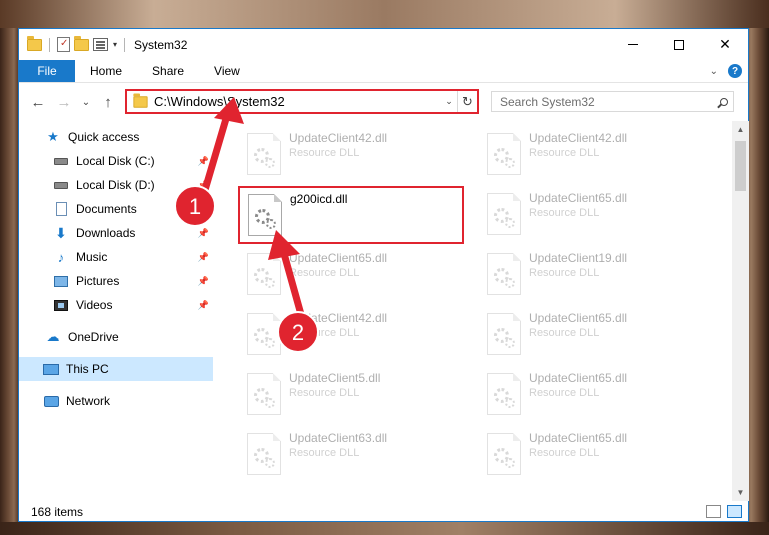  Describe the element at coordinates (57, 511) in the screenshot. I see `item-count: 168 items` at that location.